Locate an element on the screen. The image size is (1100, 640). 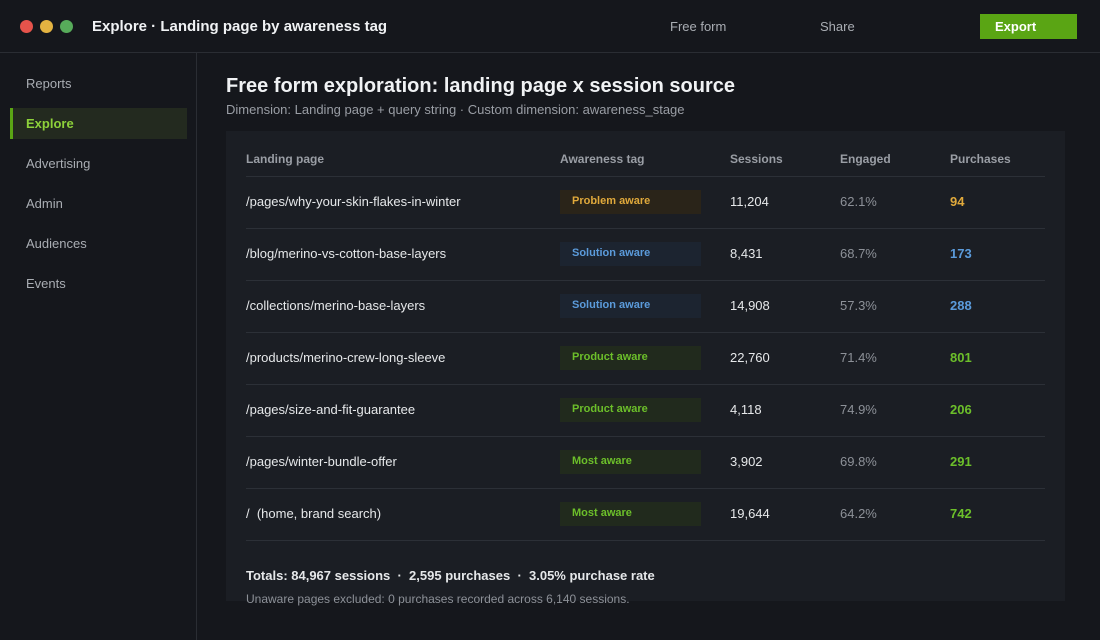
engaged-cell: 74.9% is located at coordinates (858, 409).